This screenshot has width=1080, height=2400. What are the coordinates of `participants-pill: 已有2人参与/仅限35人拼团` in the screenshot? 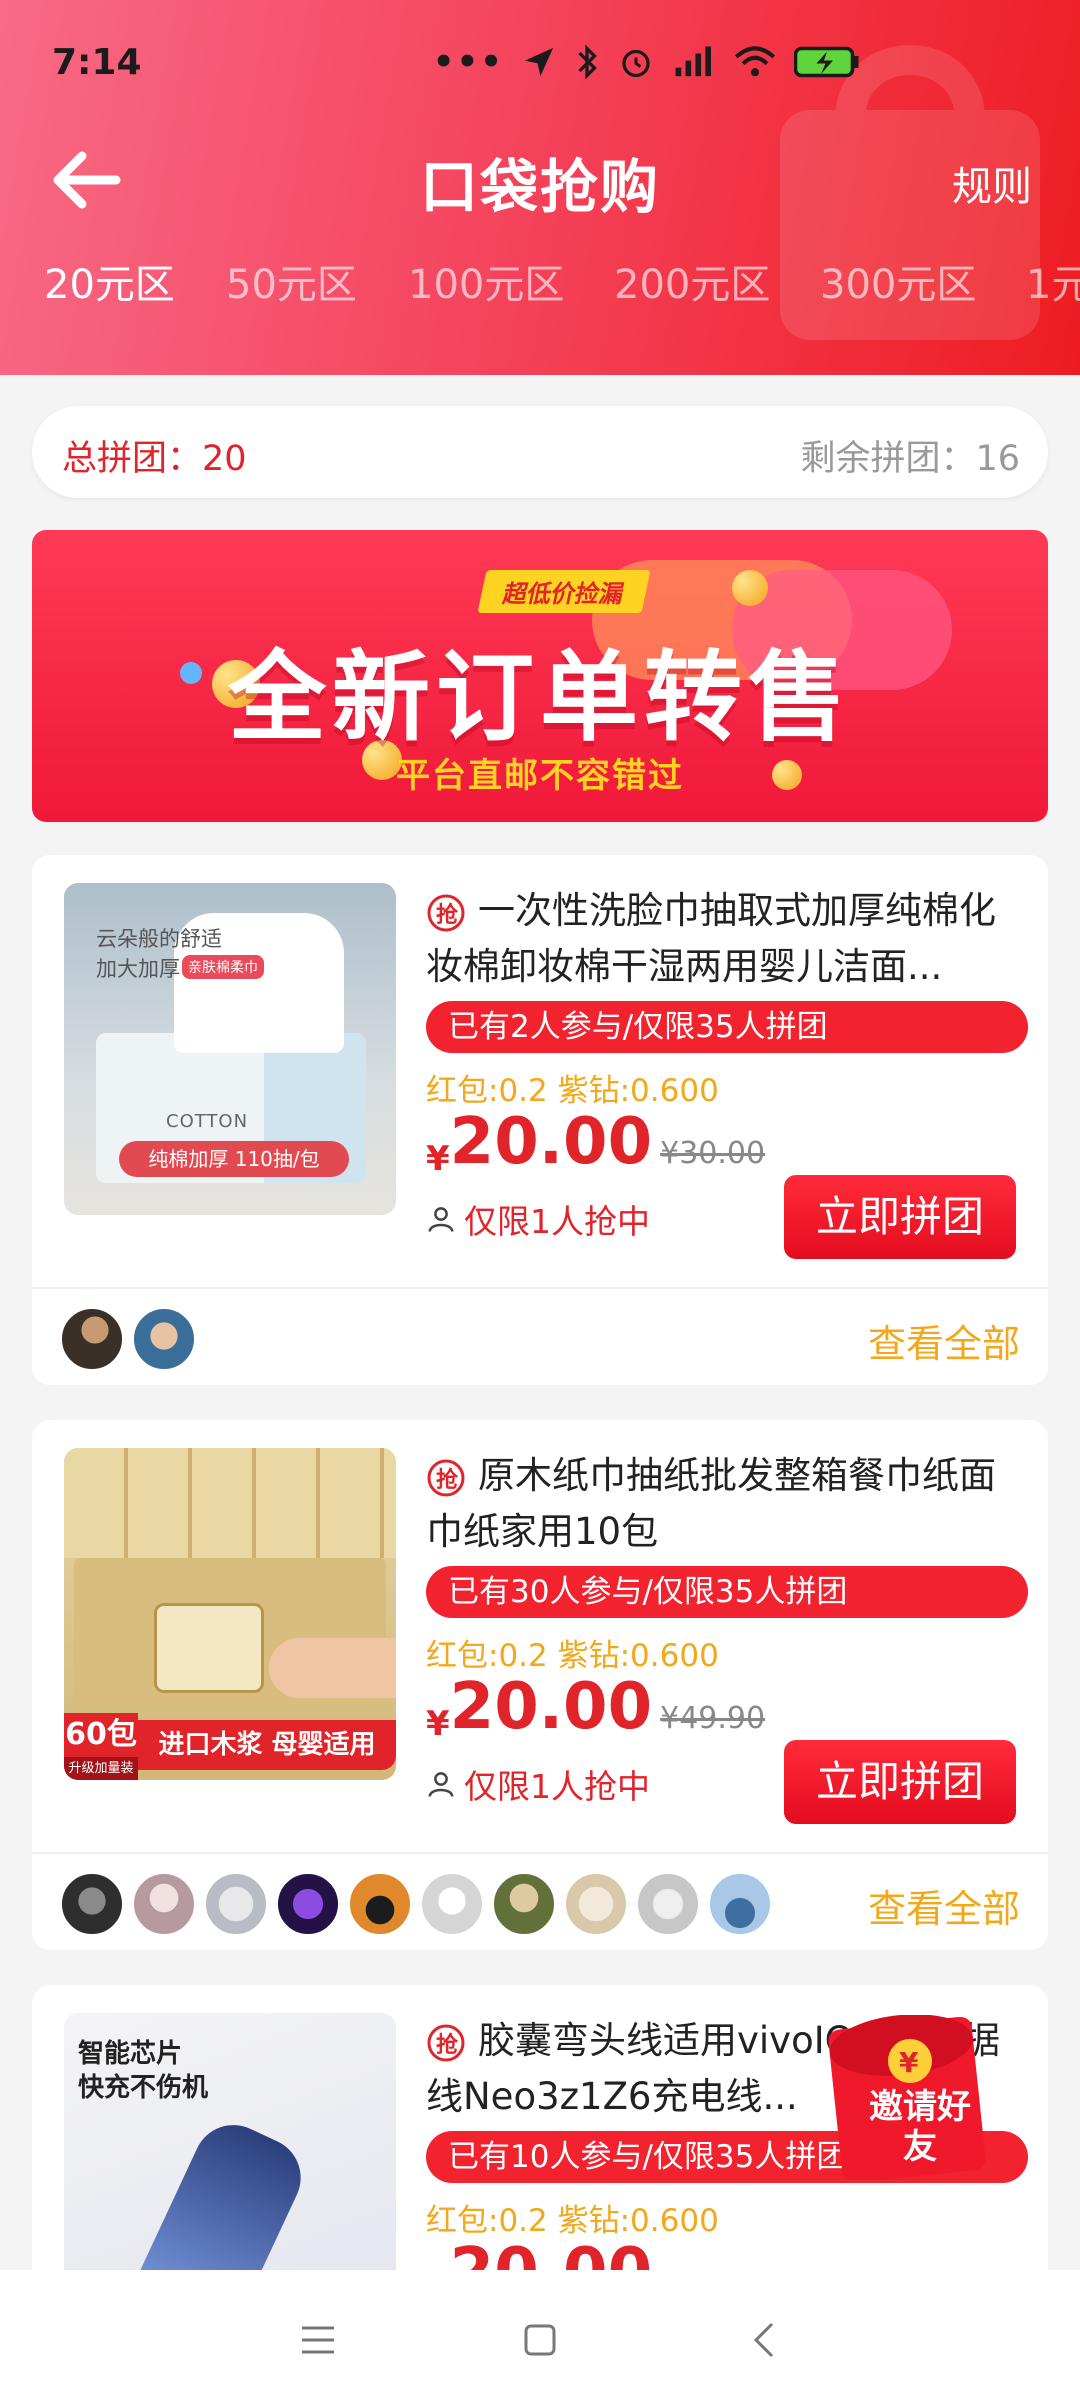 It's located at (727, 1027).